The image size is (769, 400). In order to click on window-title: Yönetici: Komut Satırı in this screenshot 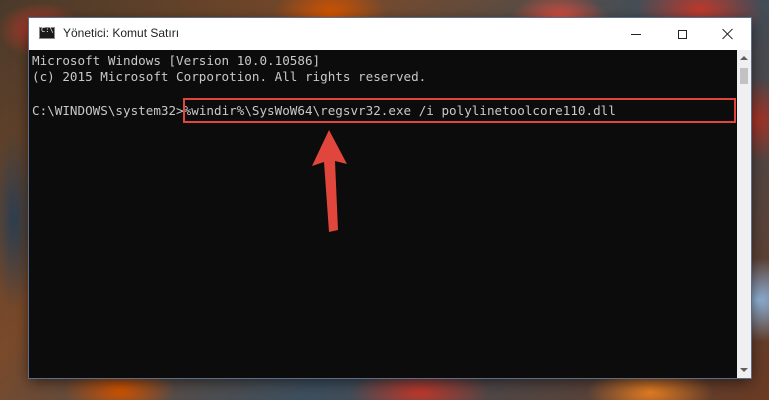, I will do `click(121, 33)`.